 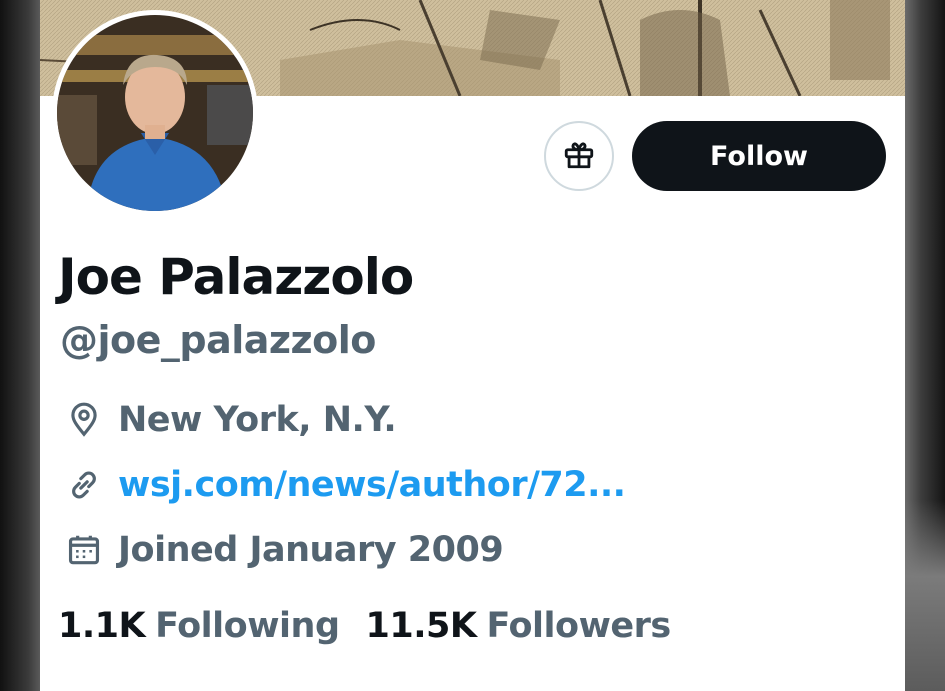 I want to click on joined-text: Joined January 2009, so click(x=311, y=550).